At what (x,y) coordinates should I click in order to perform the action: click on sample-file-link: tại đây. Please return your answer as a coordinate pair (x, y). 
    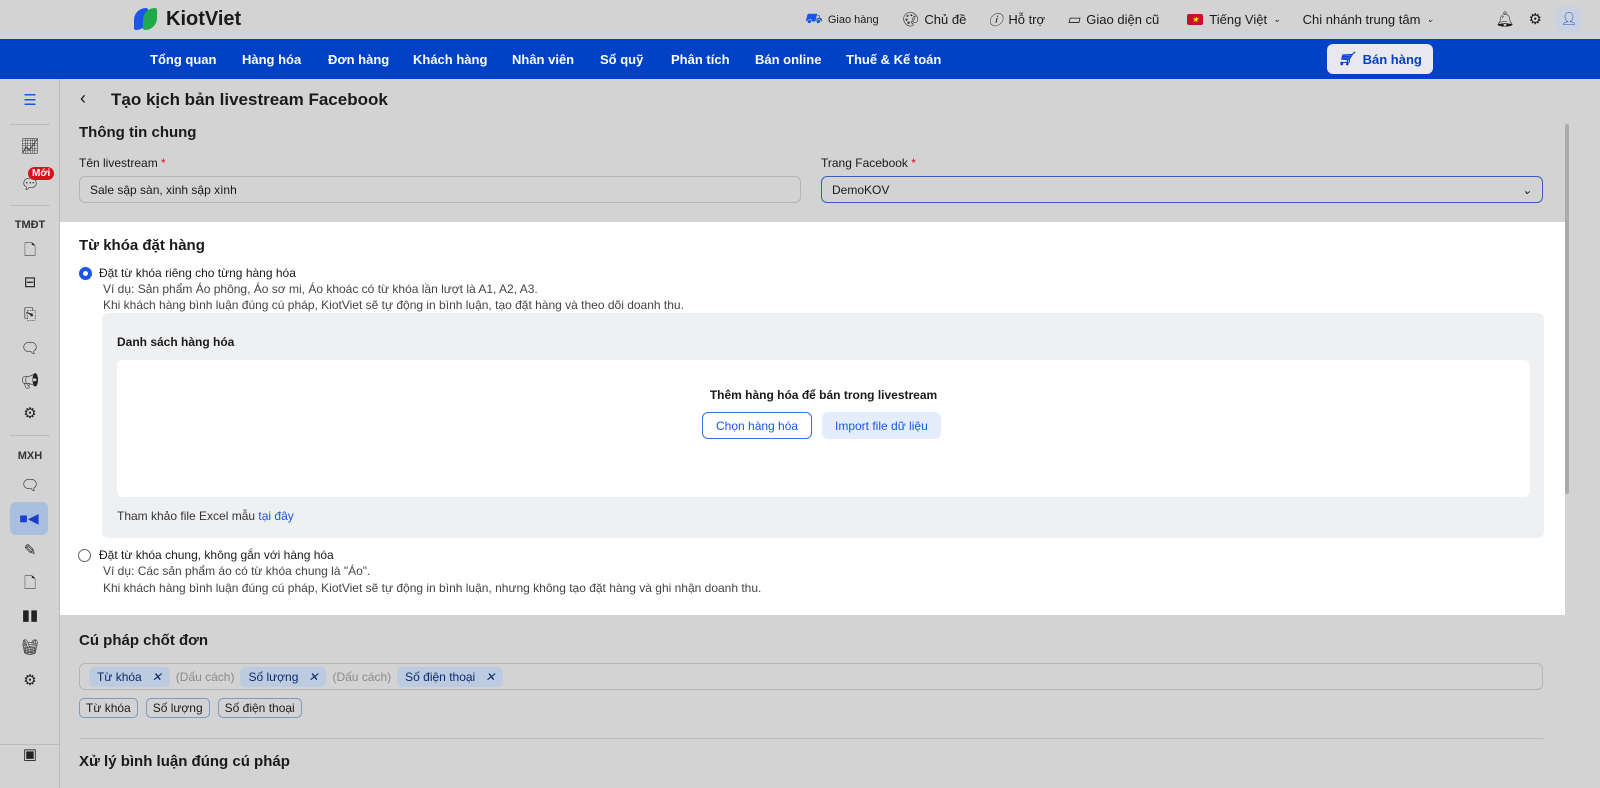
    Looking at the image, I should click on (275, 516).